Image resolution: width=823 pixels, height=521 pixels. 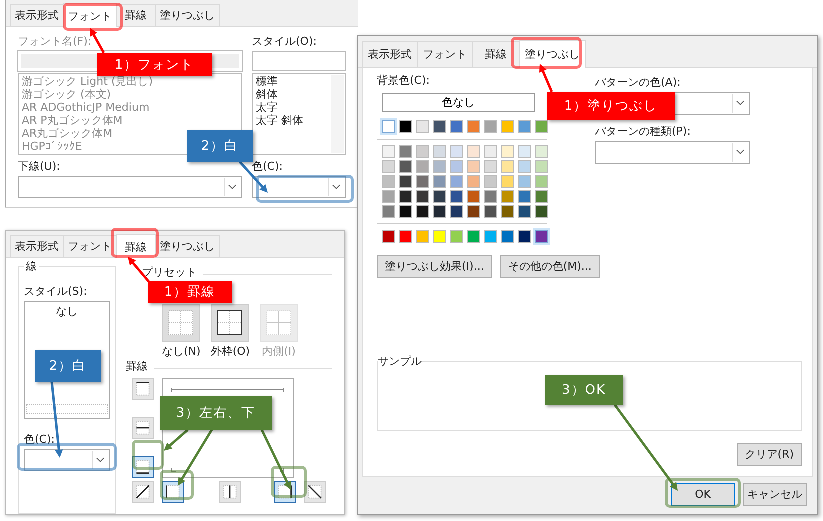 I want to click on field-label: パターンの色(A):, so click(x=638, y=83).